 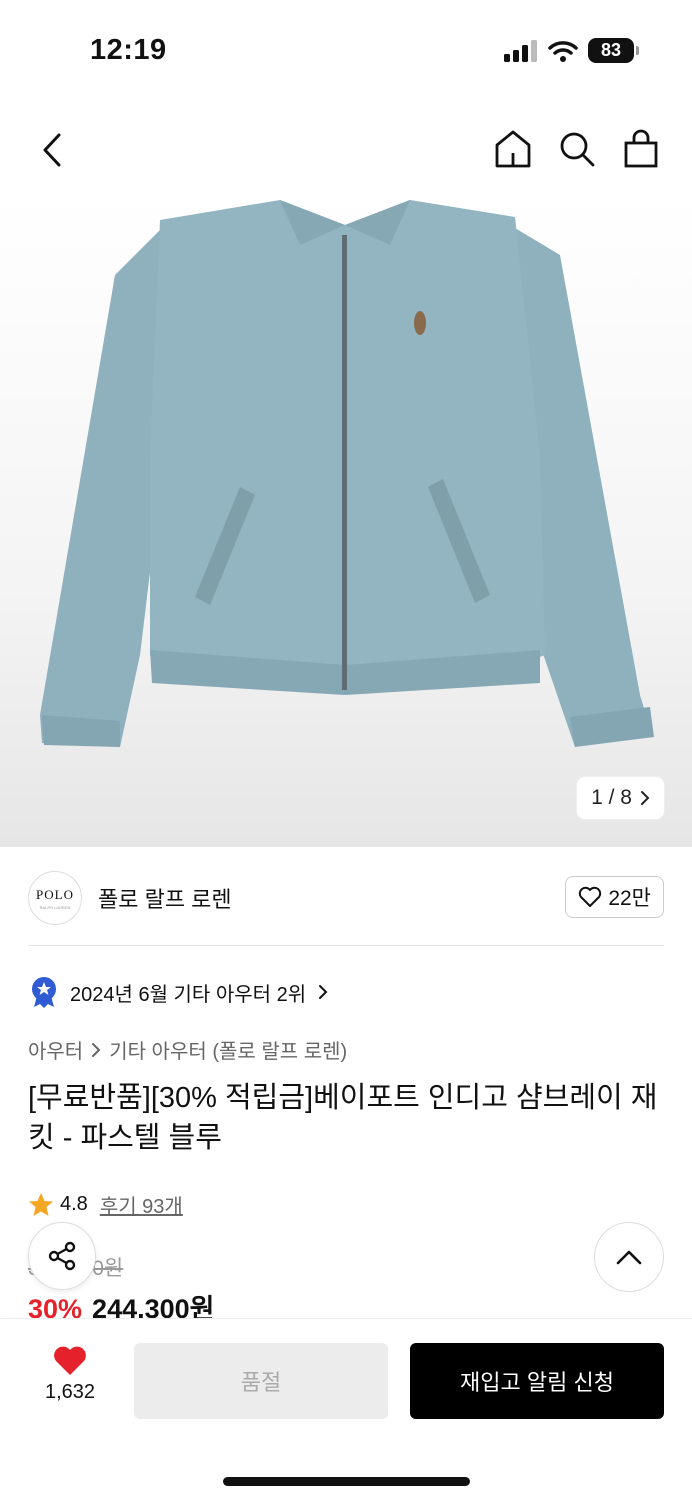 I want to click on rating-value: 4.8, so click(x=74, y=1204).